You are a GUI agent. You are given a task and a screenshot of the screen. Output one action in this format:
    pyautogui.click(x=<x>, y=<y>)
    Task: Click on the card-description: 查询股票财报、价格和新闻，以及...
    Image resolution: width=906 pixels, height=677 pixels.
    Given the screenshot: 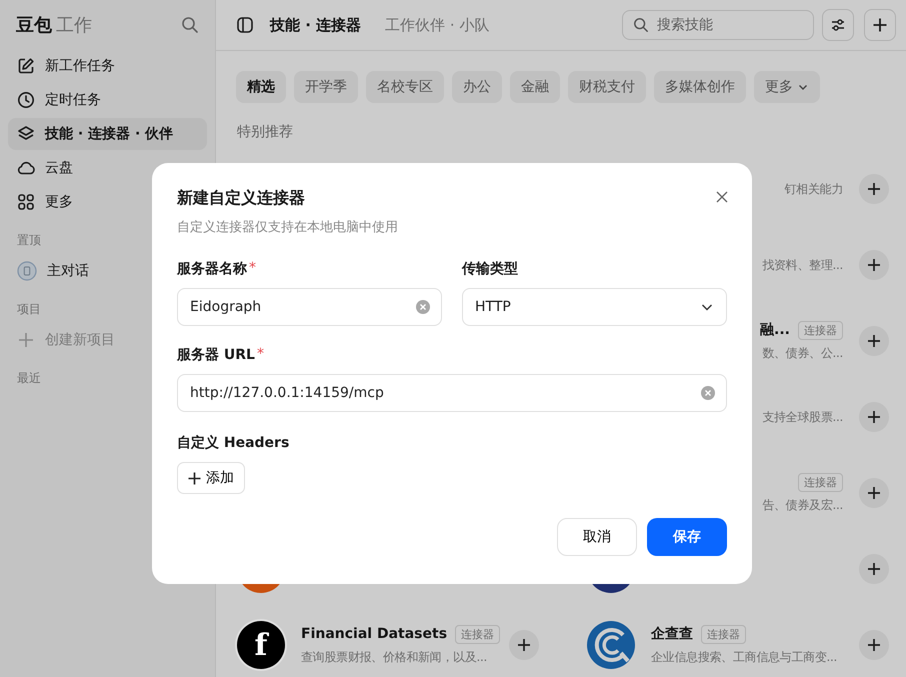 What is the action you would take?
    pyautogui.click(x=394, y=657)
    